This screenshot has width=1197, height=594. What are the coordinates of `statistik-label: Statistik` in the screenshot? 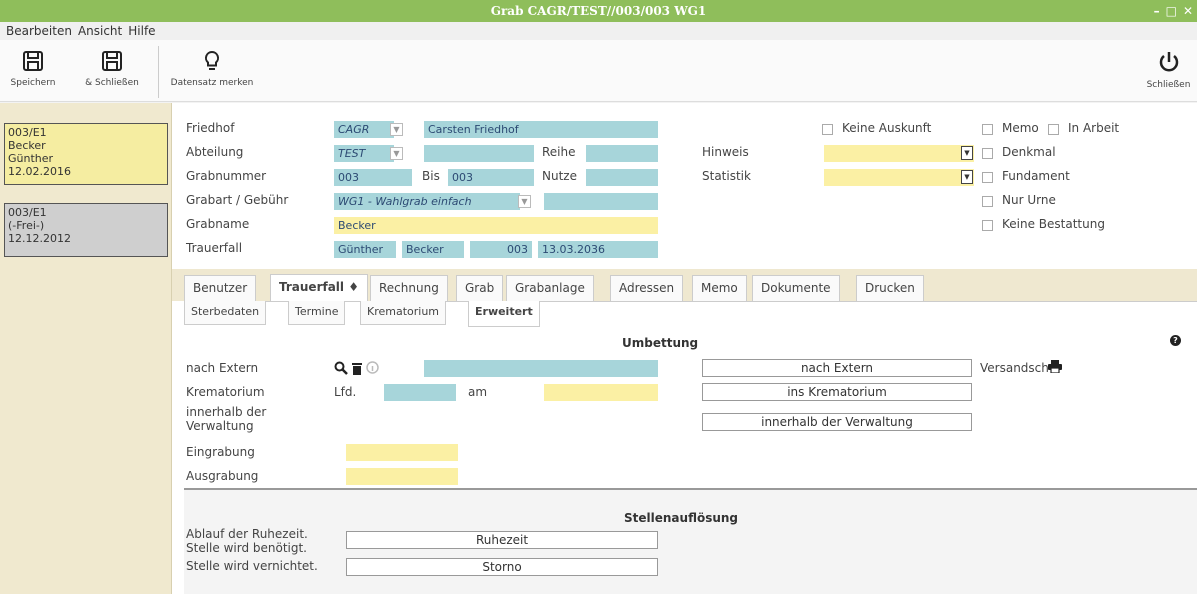 It's located at (726, 176).